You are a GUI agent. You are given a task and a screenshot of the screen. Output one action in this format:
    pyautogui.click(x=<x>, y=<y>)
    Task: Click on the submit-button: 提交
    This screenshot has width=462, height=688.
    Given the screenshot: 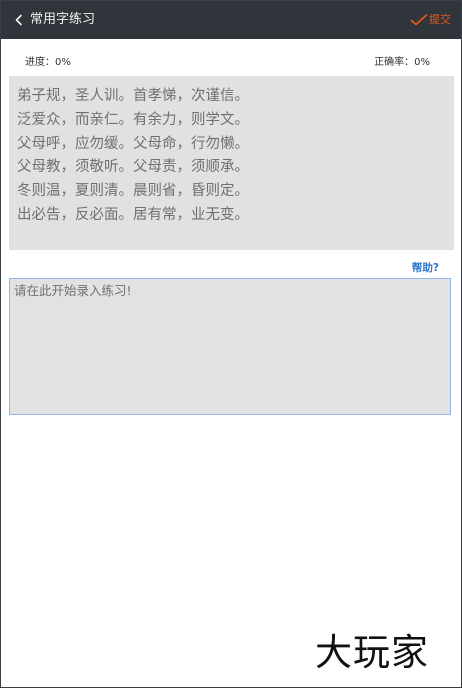 What is the action you would take?
    pyautogui.click(x=430, y=20)
    